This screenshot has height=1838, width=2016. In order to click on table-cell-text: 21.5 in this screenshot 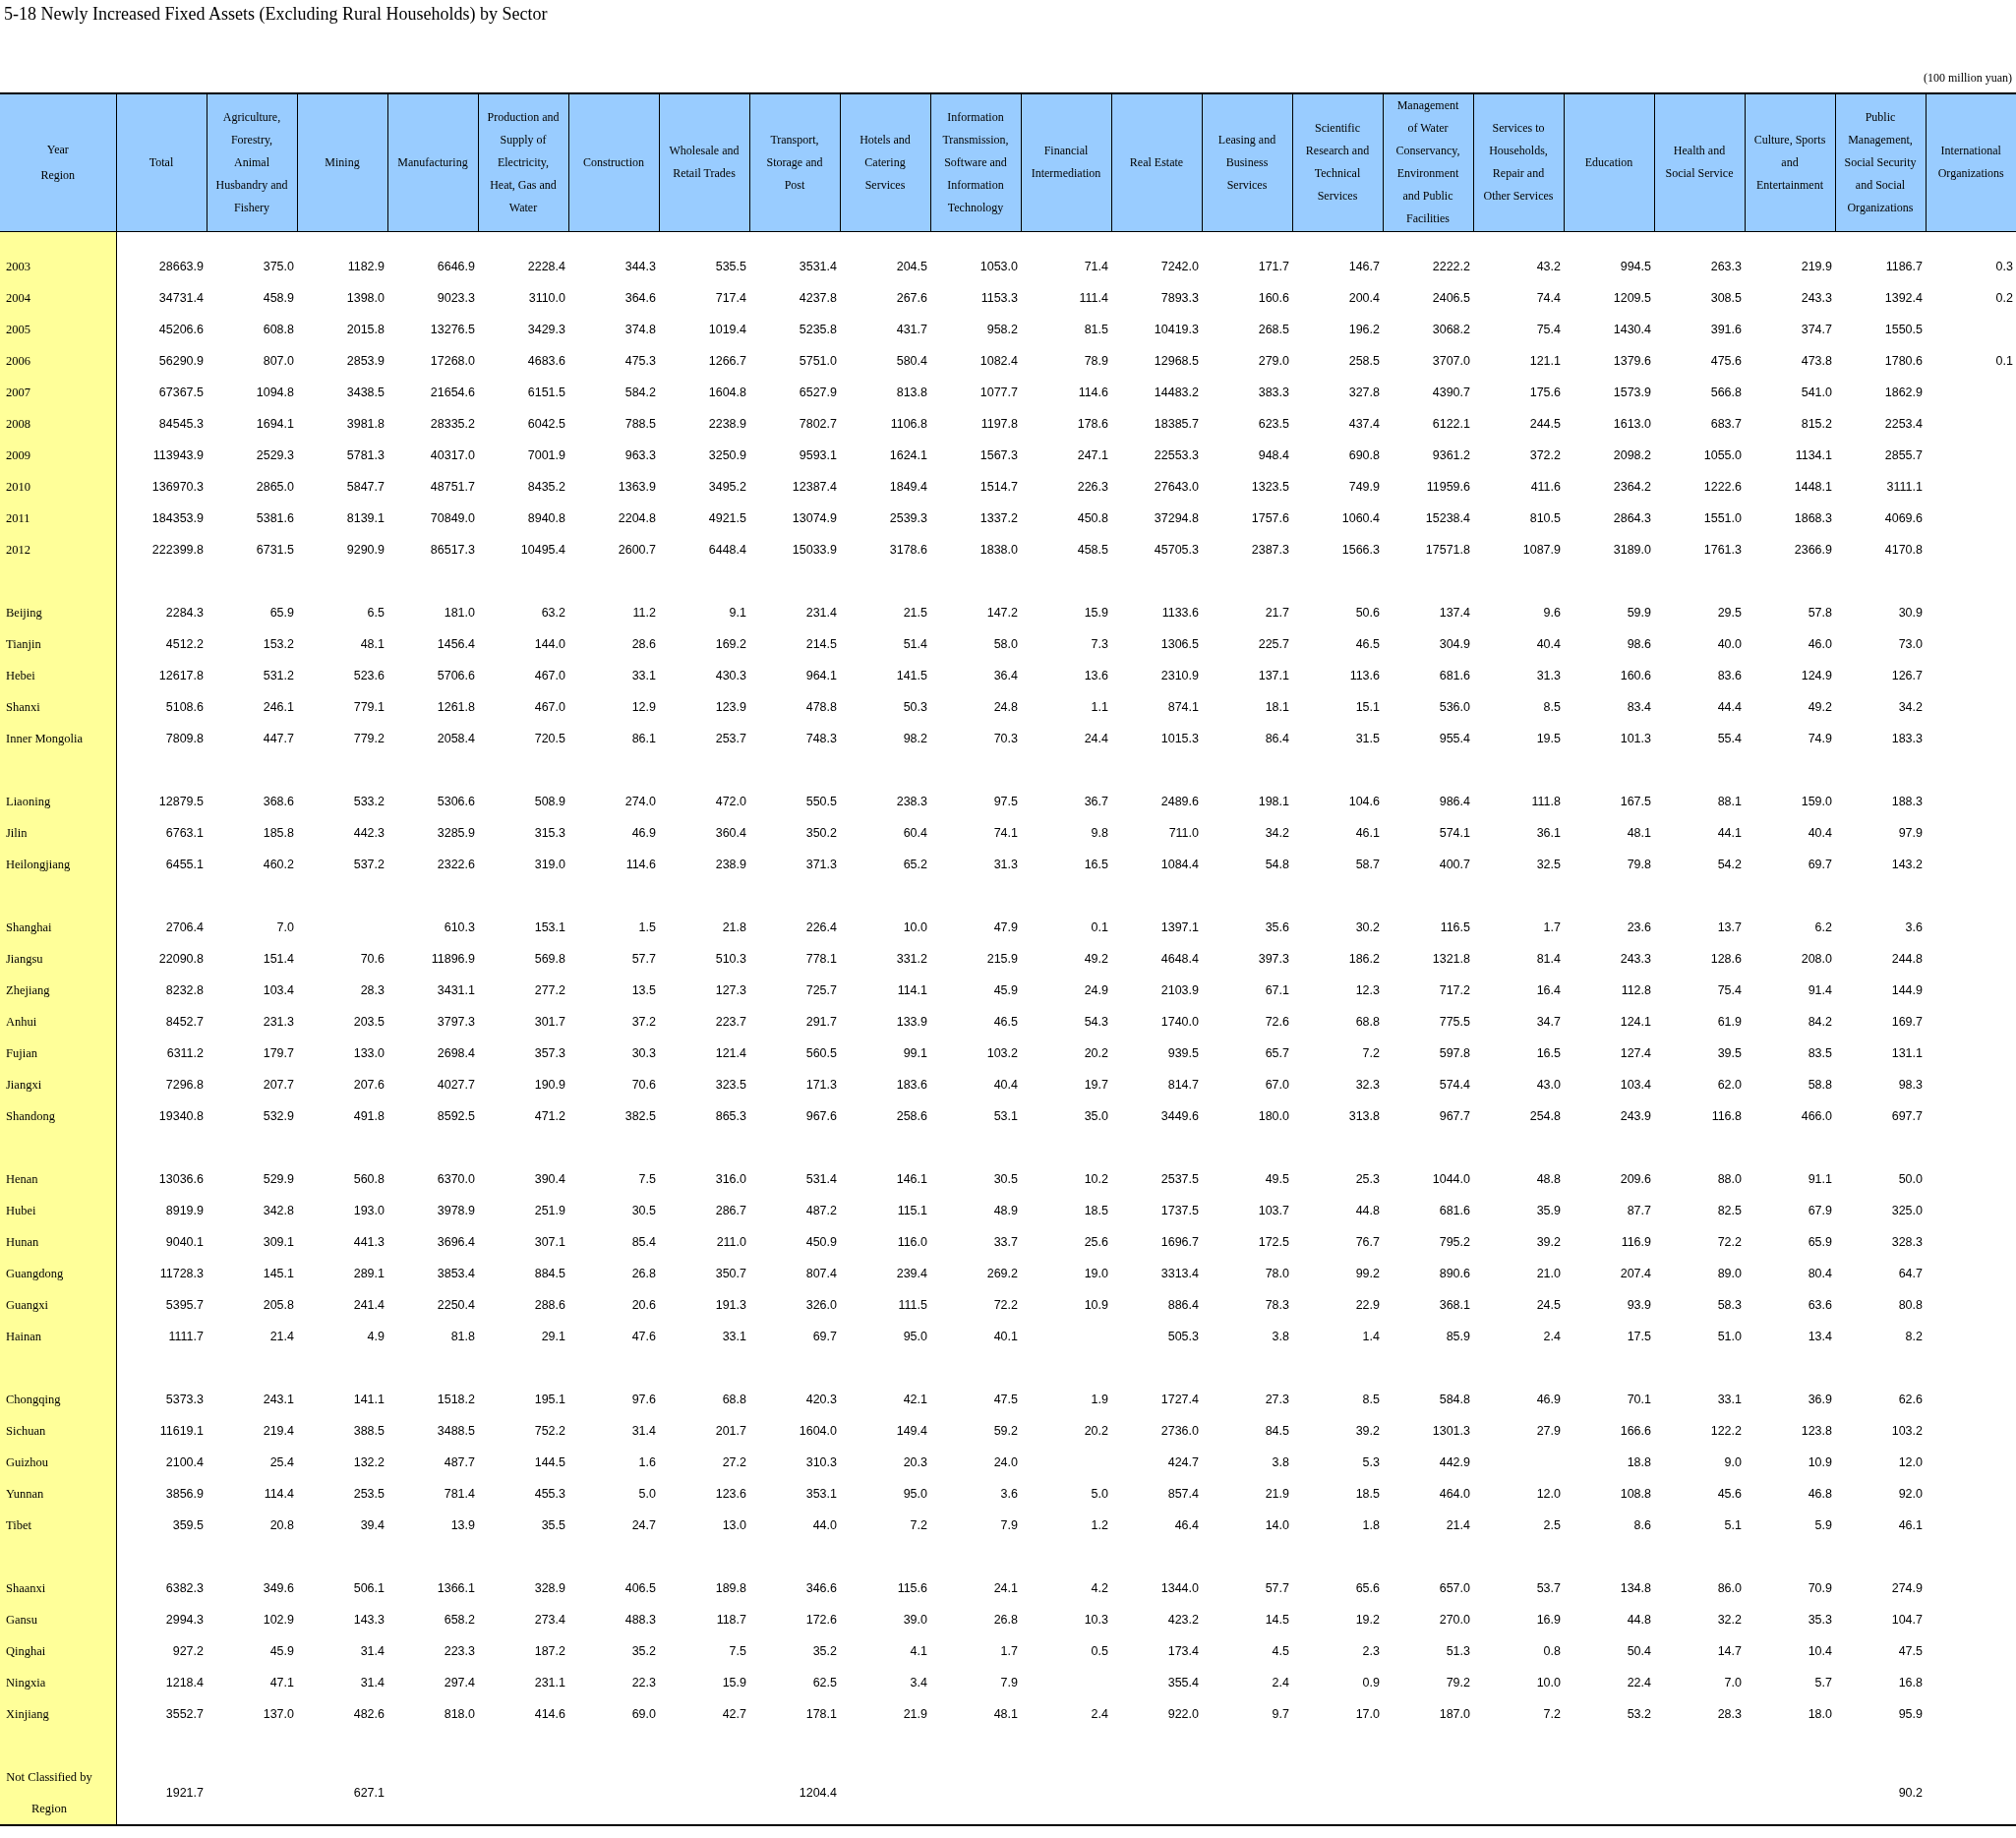, I will do `click(915, 613)`.